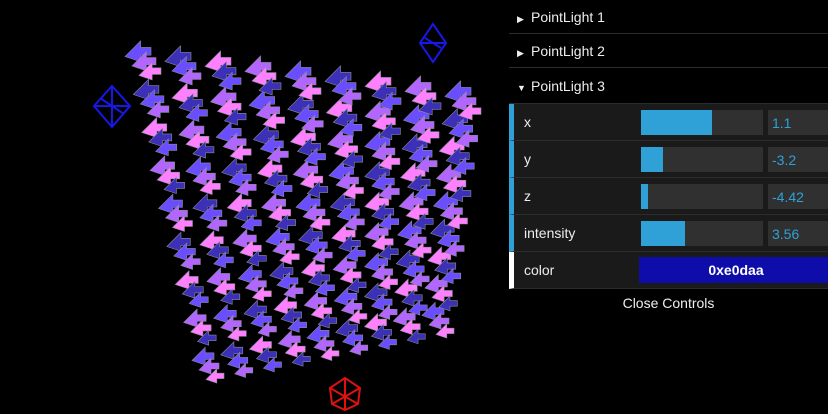 This screenshot has height=414, width=828. Describe the element at coordinates (527, 122) in the screenshot. I see `control-label: x` at that location.